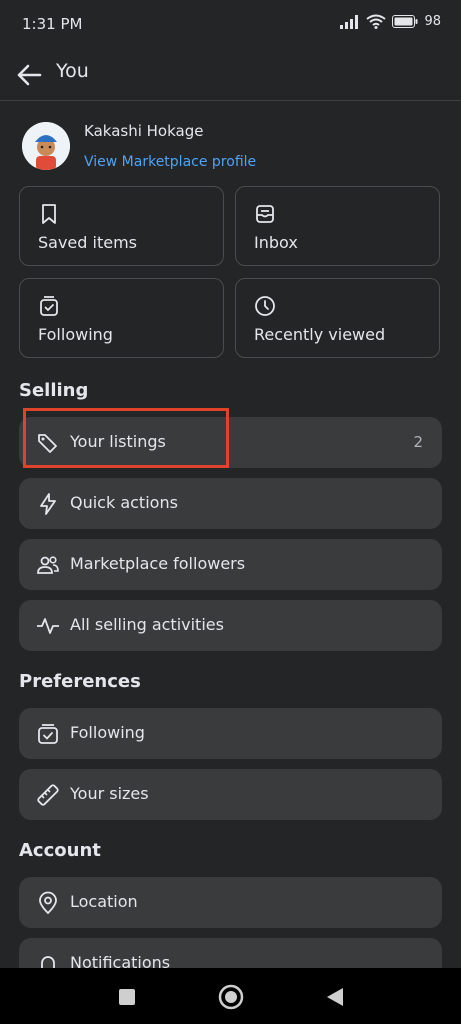  Describe the element at coordinates (349, 21) in the screenshot. I see `signal-icon` at that location.